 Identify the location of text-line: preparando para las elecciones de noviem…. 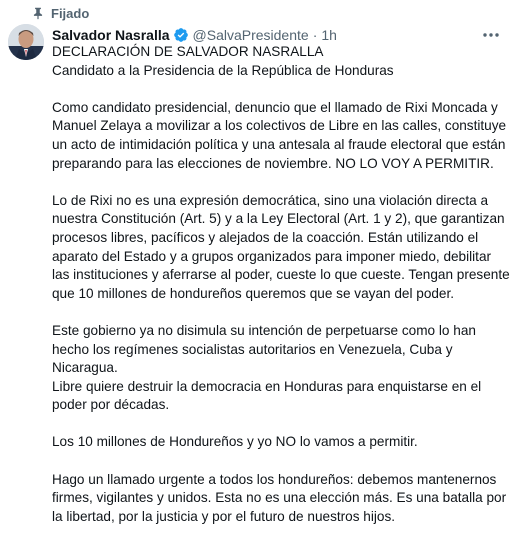
(273, 163).